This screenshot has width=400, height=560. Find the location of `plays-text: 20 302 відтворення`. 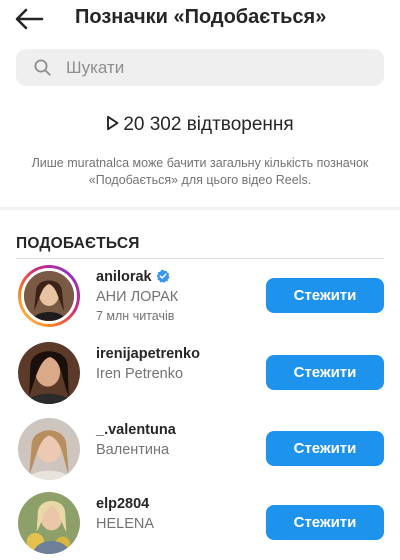

plays-text: 20 302 відтворення is located at coordinates (208, 124).